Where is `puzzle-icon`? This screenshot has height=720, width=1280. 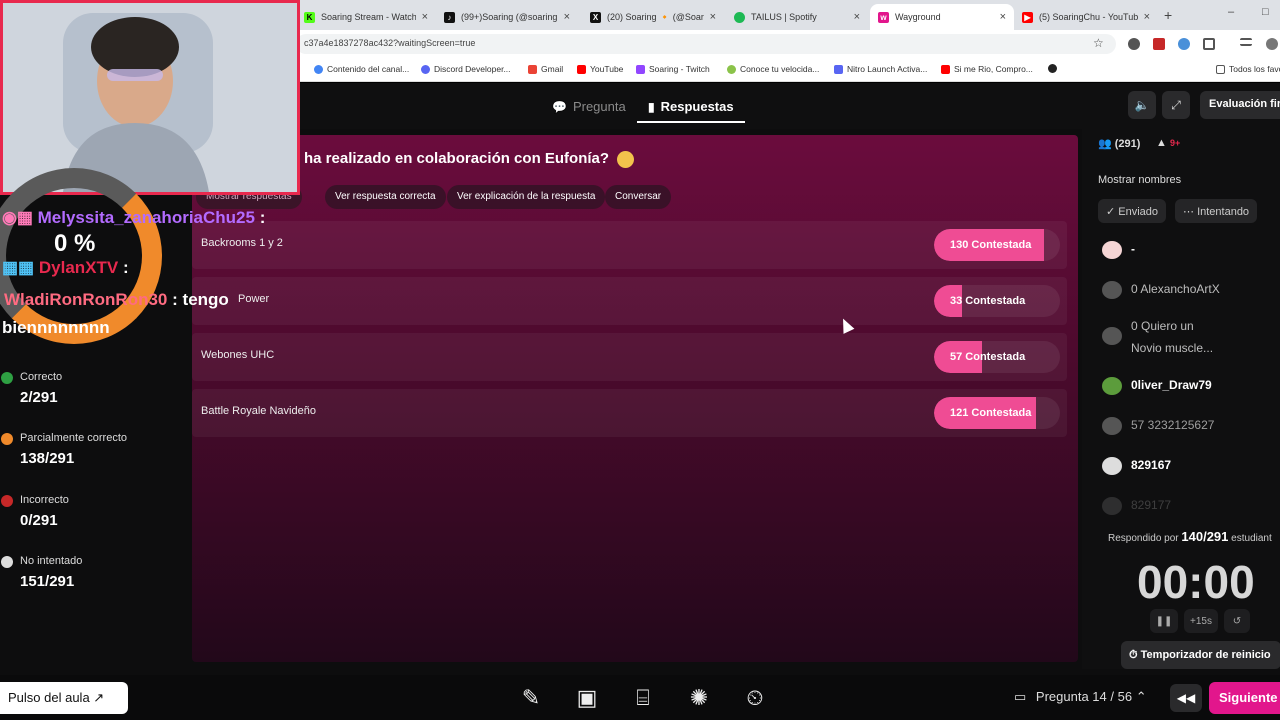 puzzle-icon is located at coordinates (1209, 44).